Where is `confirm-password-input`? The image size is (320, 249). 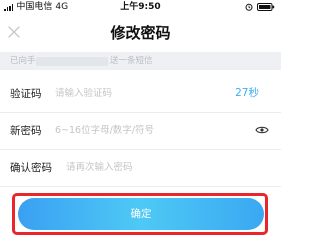 confirm-password-input is located at coordinates (161, 167).